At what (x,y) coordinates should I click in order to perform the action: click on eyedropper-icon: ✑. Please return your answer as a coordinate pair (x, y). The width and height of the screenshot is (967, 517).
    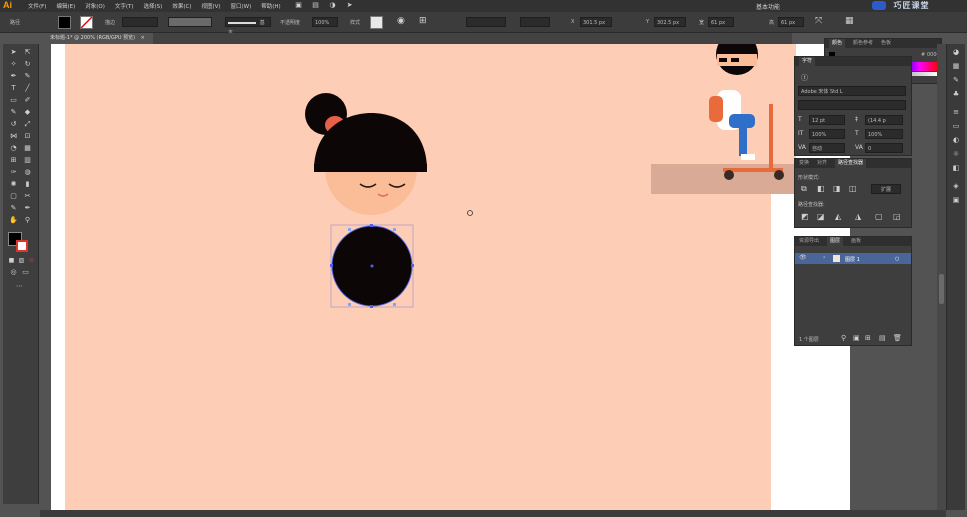
    Looking at the image, I should click on (13, 172).